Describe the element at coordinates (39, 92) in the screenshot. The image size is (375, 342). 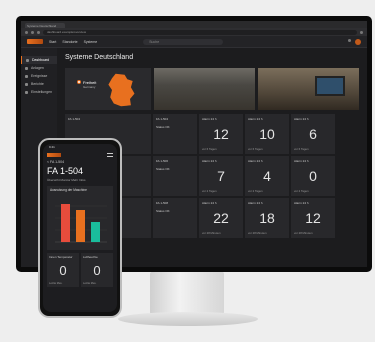
I see `sidebar-item-einstellungen: Einstellungen` at that location.